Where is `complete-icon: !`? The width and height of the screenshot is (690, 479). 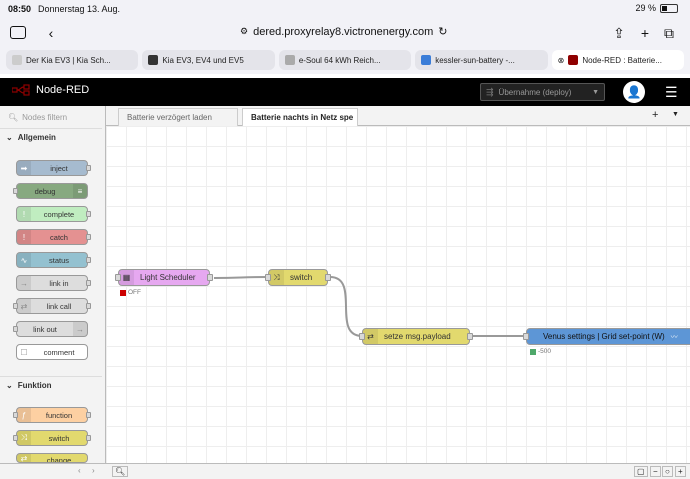
complete-icon: ! is located at coordinates (24, 214).